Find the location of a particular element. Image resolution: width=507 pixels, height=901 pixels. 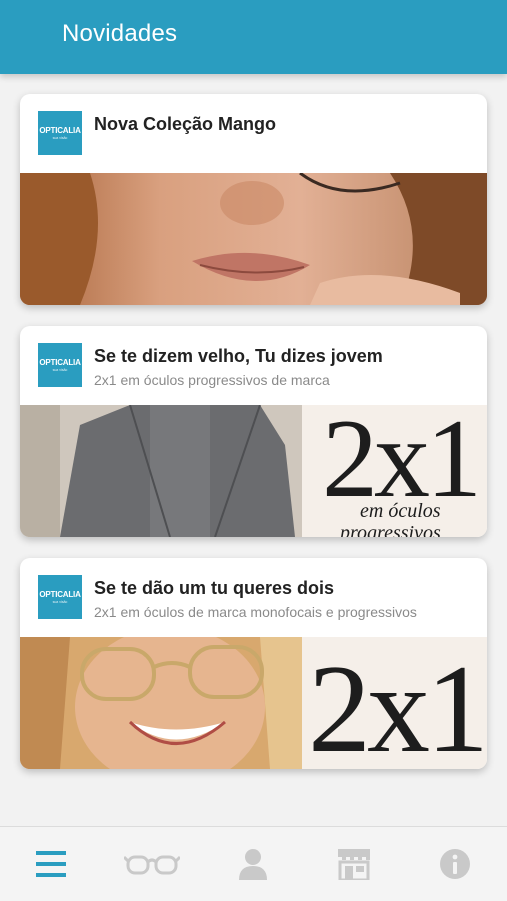

tab-glasses is located at coordinates (151, 864).